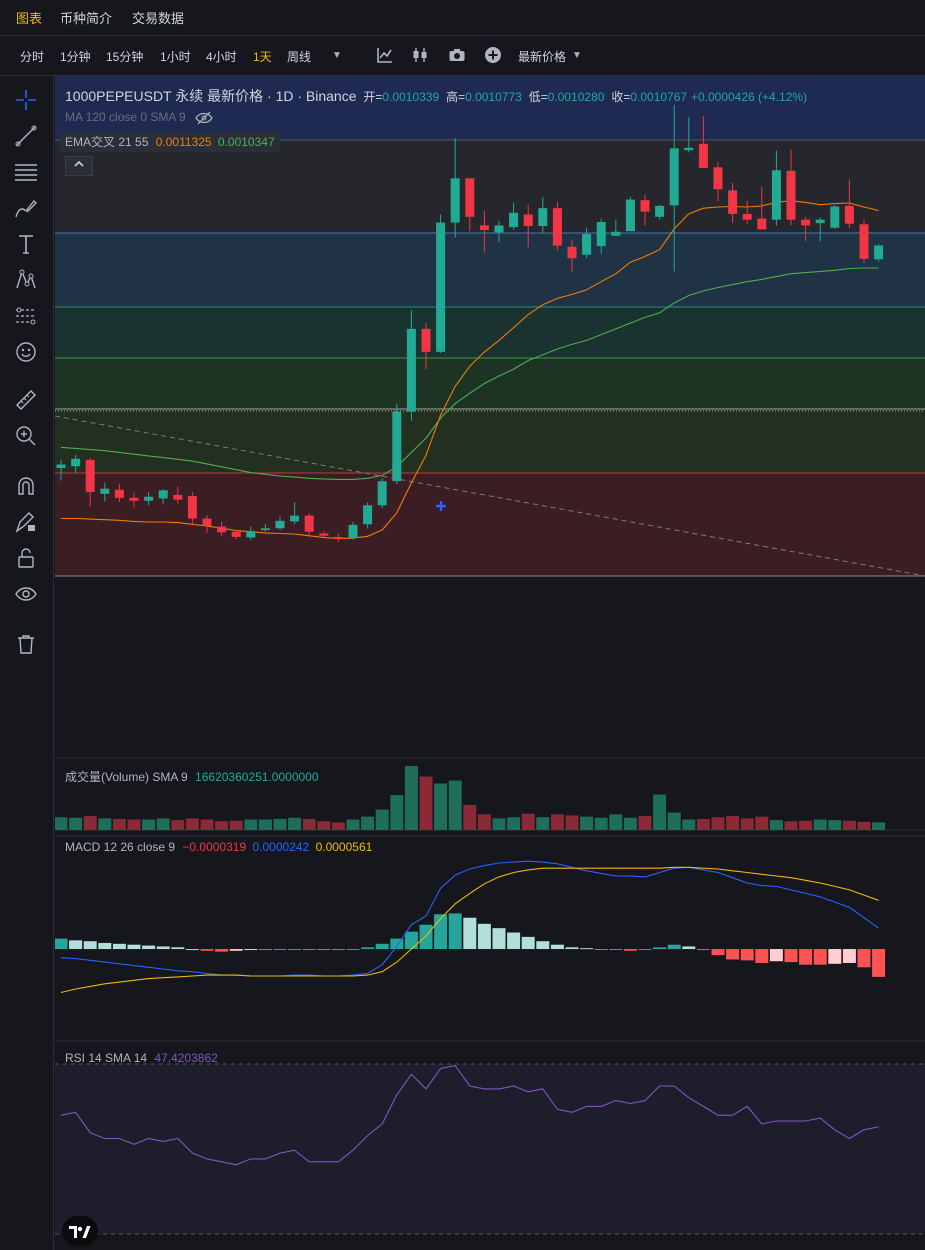  I want to click on timeframe-dropdown-chevron-icon: ▼, so click(337, 55).